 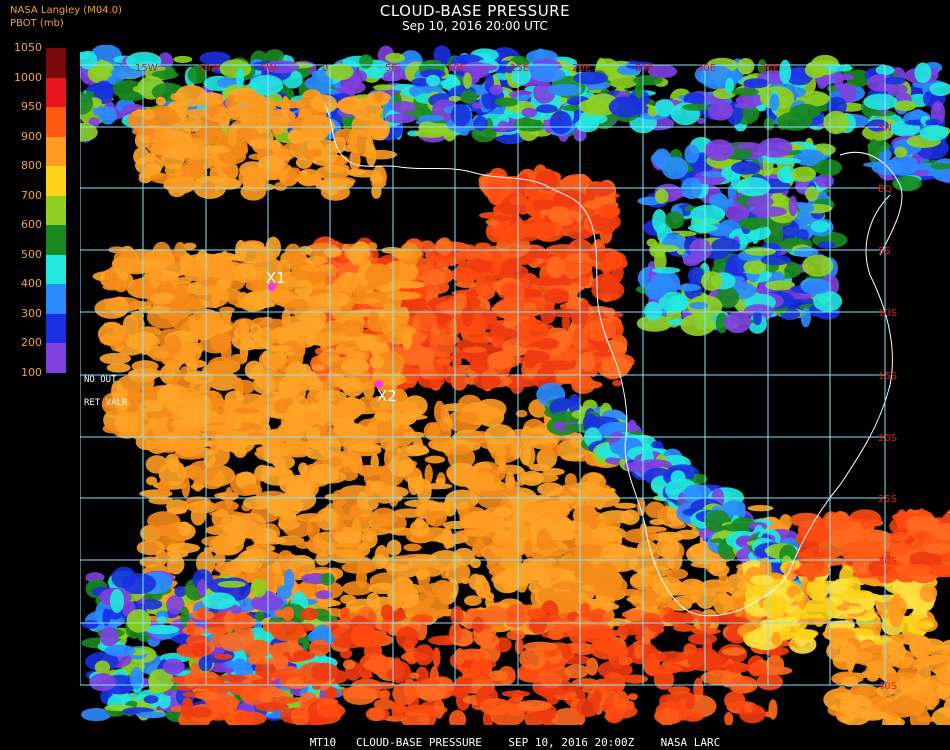 What do you see at coordinates (456, 68) in the screenshot?
I see `lon-label: 10E` at bounding box center [456, 68].